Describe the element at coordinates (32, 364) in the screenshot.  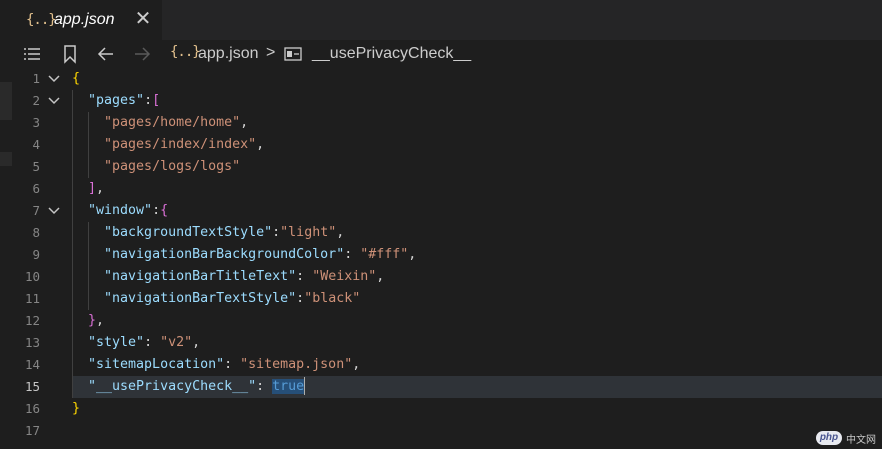
I see `line-number: 14` at that location.